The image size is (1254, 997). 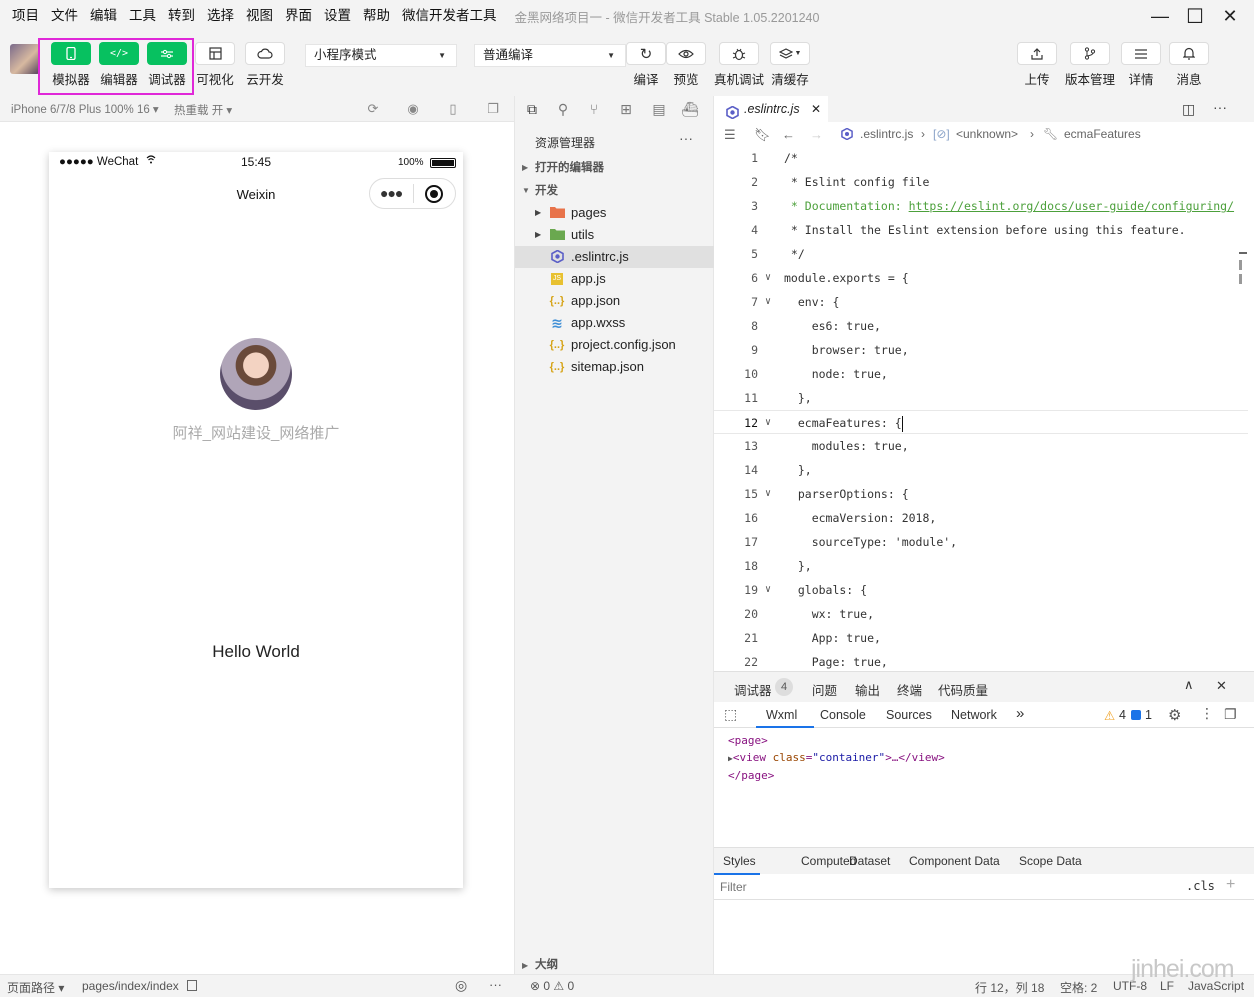 I want to click on menu-wechat-devtools: 微信开发者工具, so click(x=449, y=16).